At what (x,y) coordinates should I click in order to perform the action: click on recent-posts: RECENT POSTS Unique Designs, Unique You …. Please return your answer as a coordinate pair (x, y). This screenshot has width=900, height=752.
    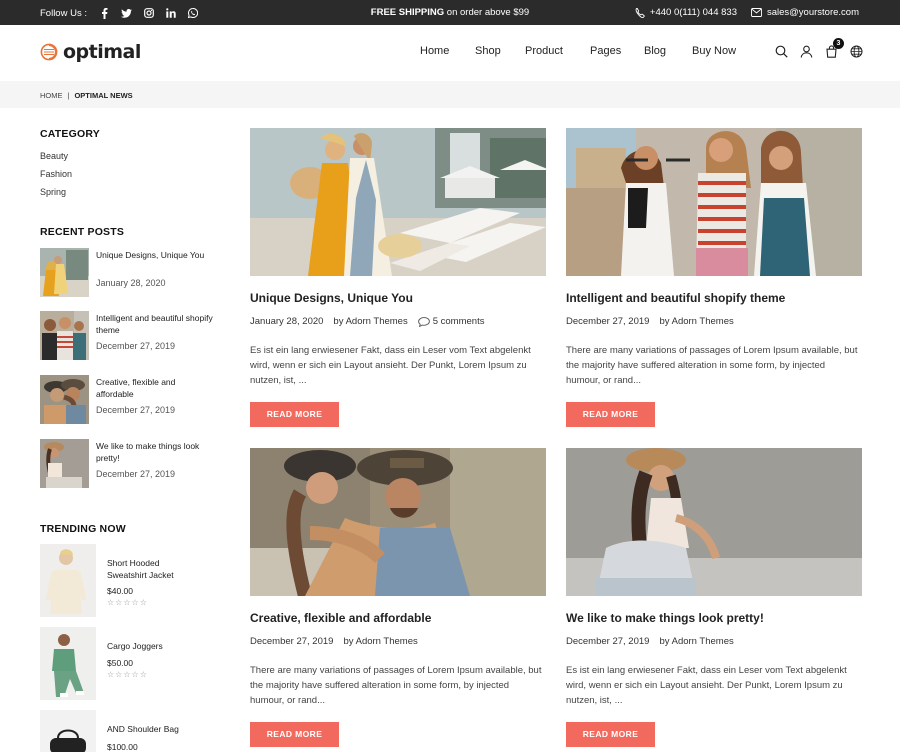
    Looking at the image, I should click on (130, 357).